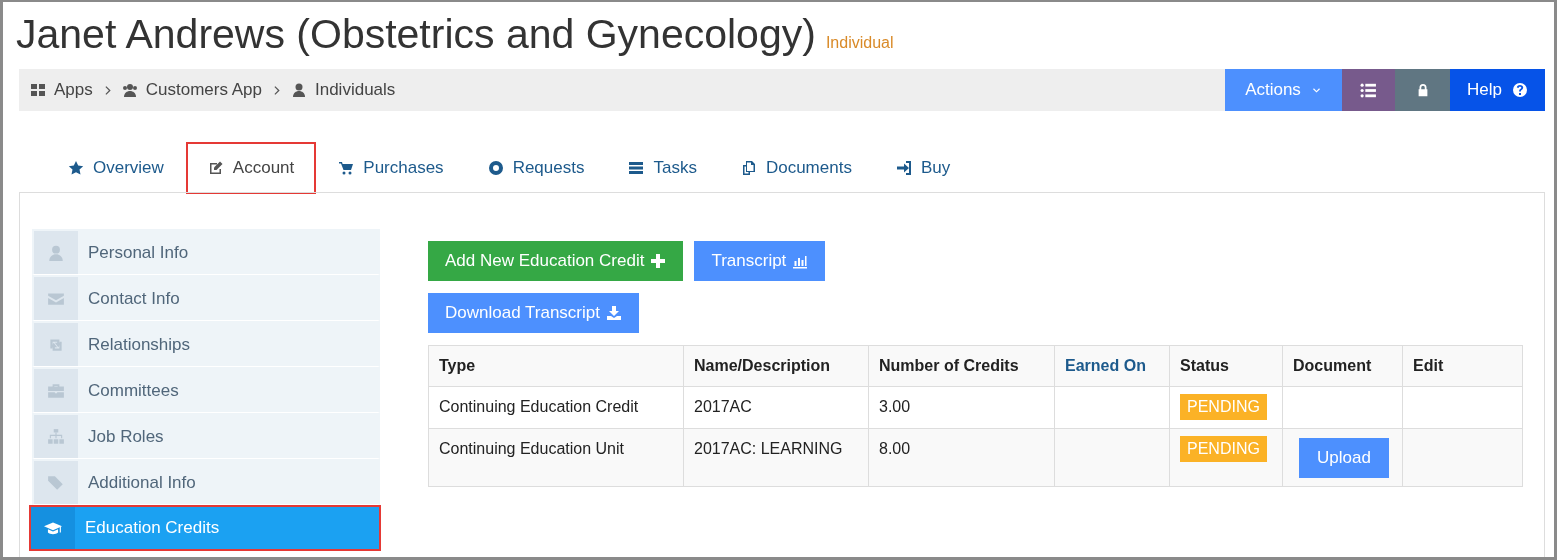 This screenshot has width=1557, height=560. I want to click on actions-dropdown: Actions, so click(1283, 90).